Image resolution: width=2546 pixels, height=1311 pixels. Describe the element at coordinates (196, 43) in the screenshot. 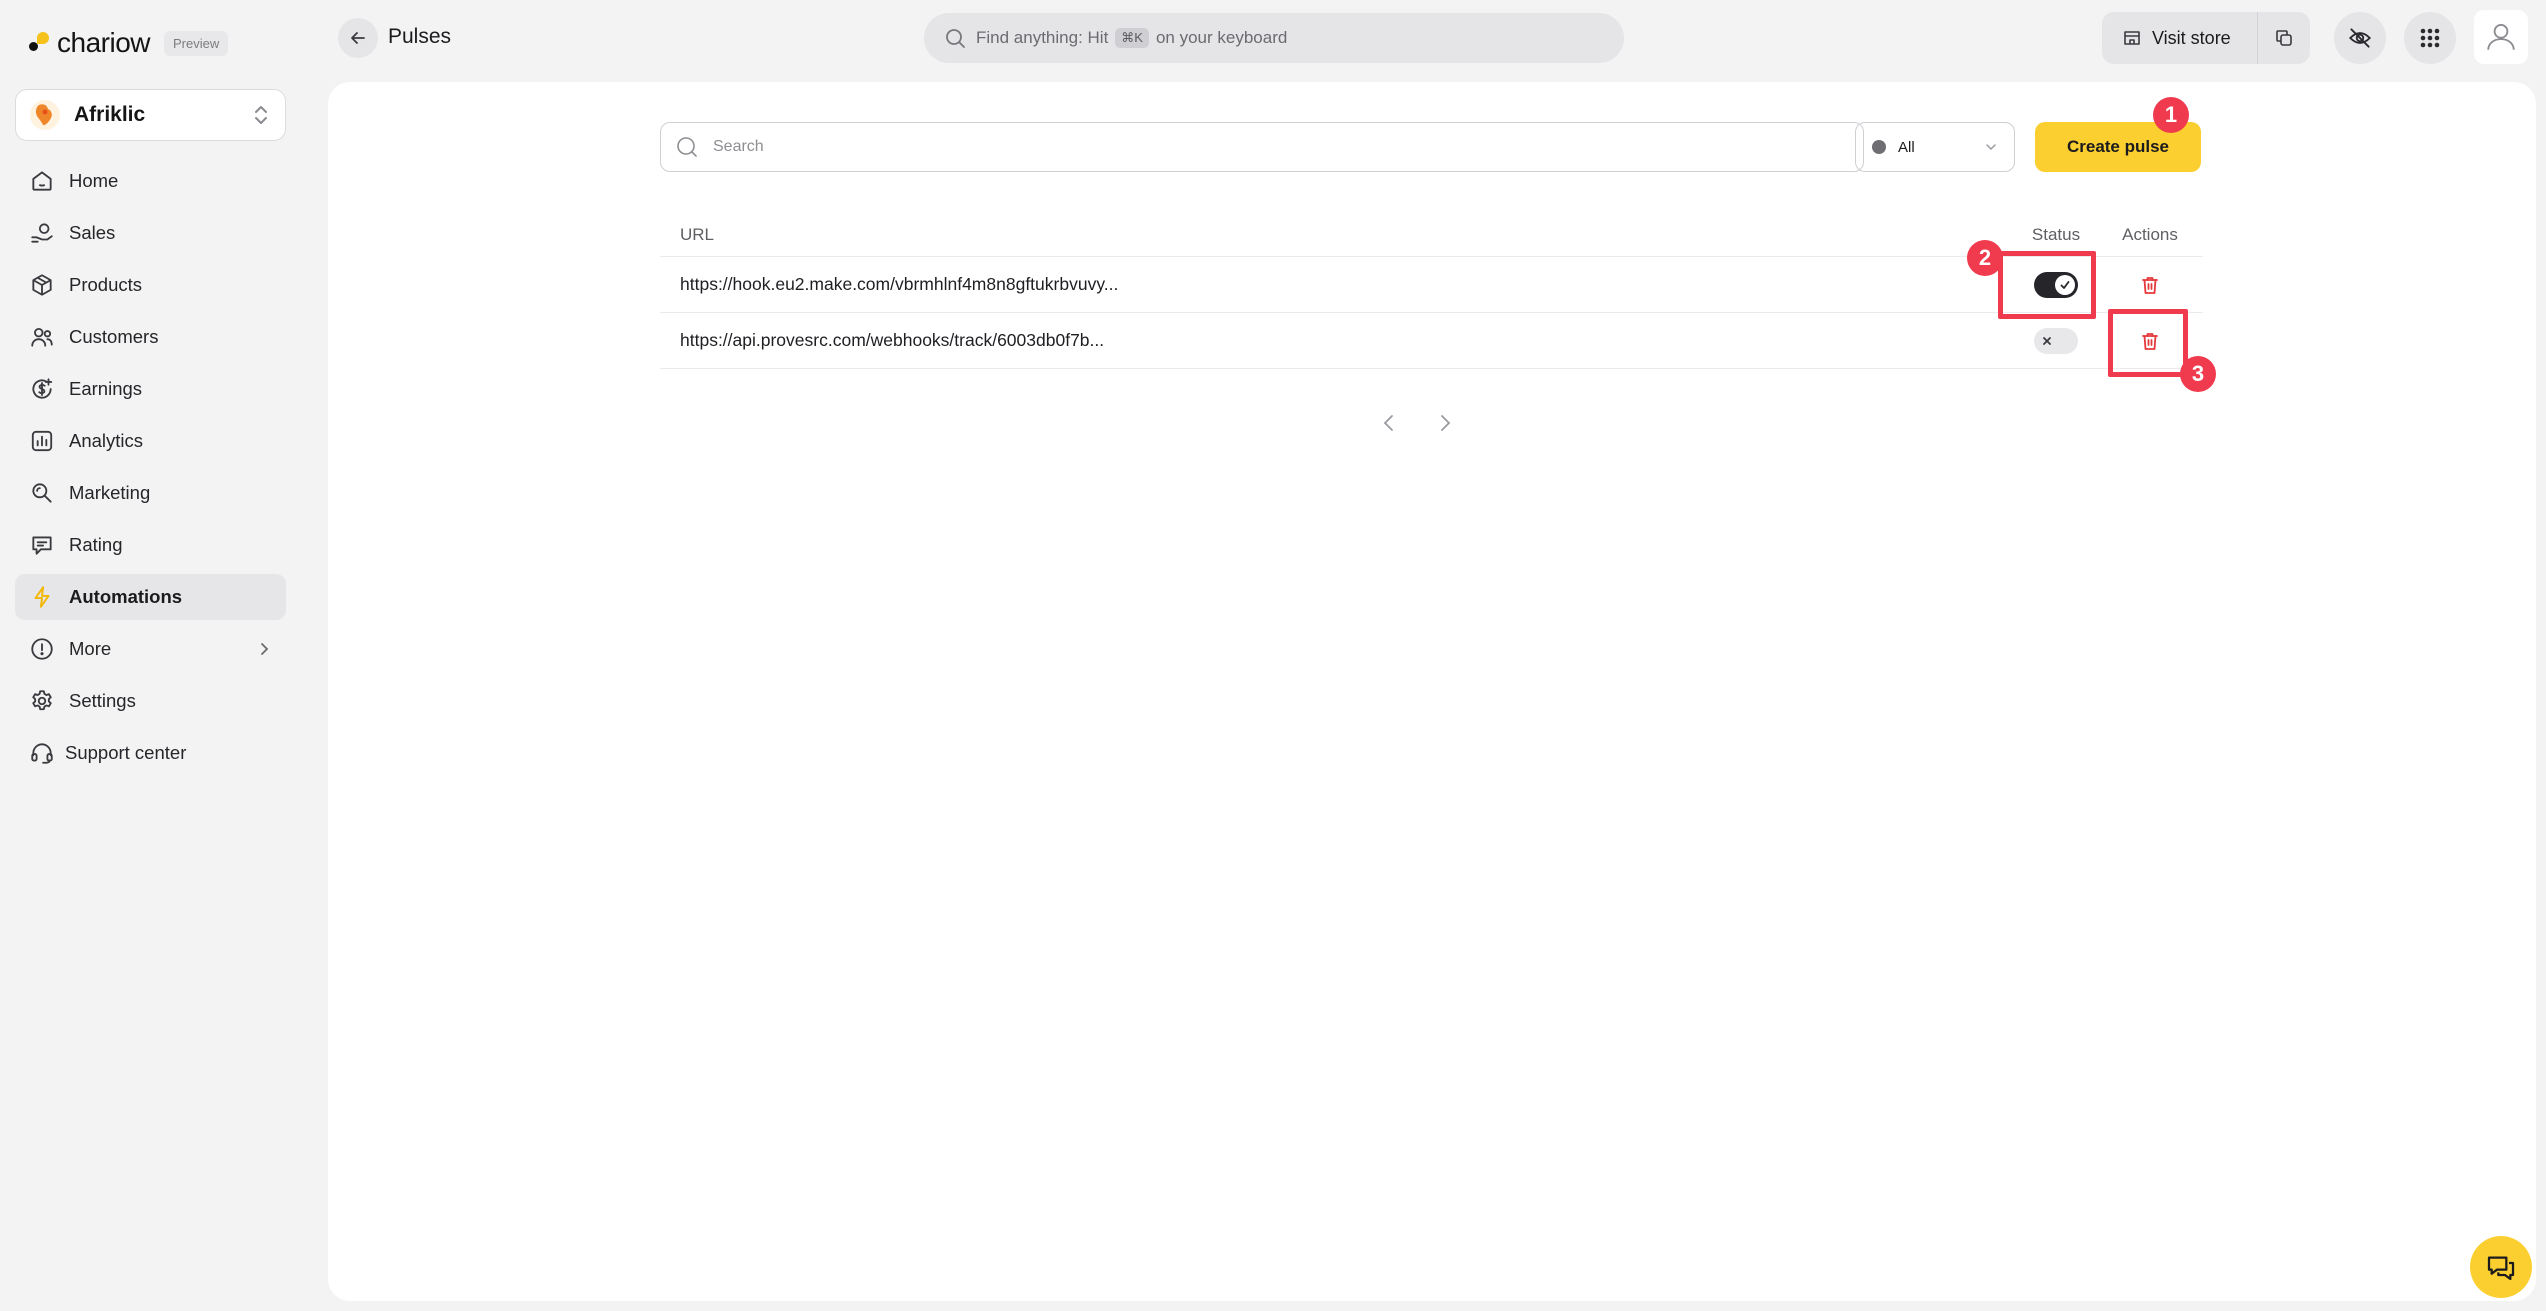

I see `preview-badge: Preview` at that location.